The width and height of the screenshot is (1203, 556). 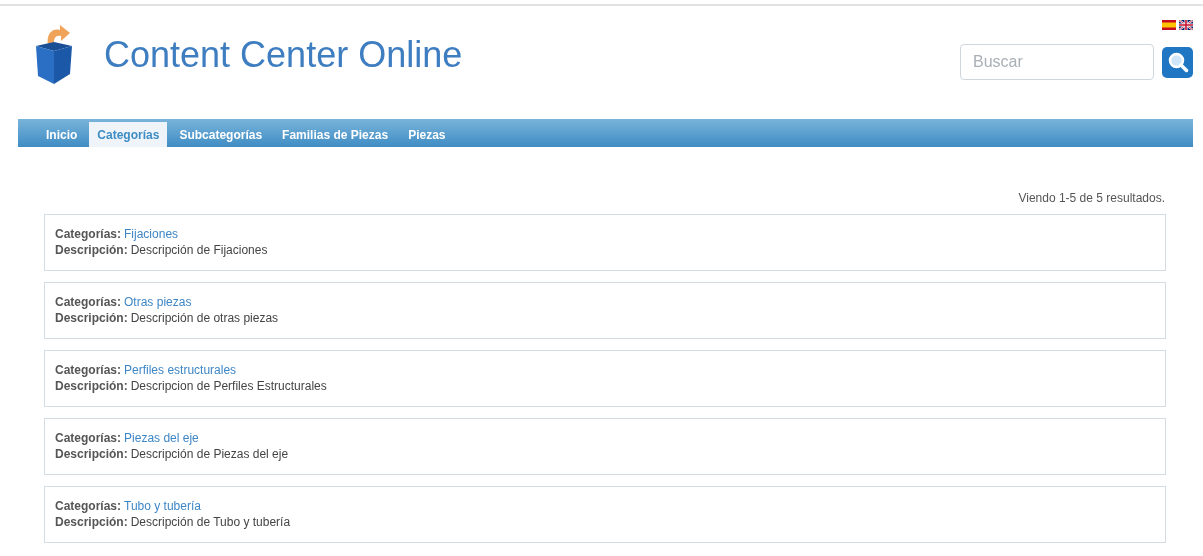 What do you see at coordinates (427, 134) in the screenshot?
I see `nav-tab: Piezas` at bounding box center [427, 134].